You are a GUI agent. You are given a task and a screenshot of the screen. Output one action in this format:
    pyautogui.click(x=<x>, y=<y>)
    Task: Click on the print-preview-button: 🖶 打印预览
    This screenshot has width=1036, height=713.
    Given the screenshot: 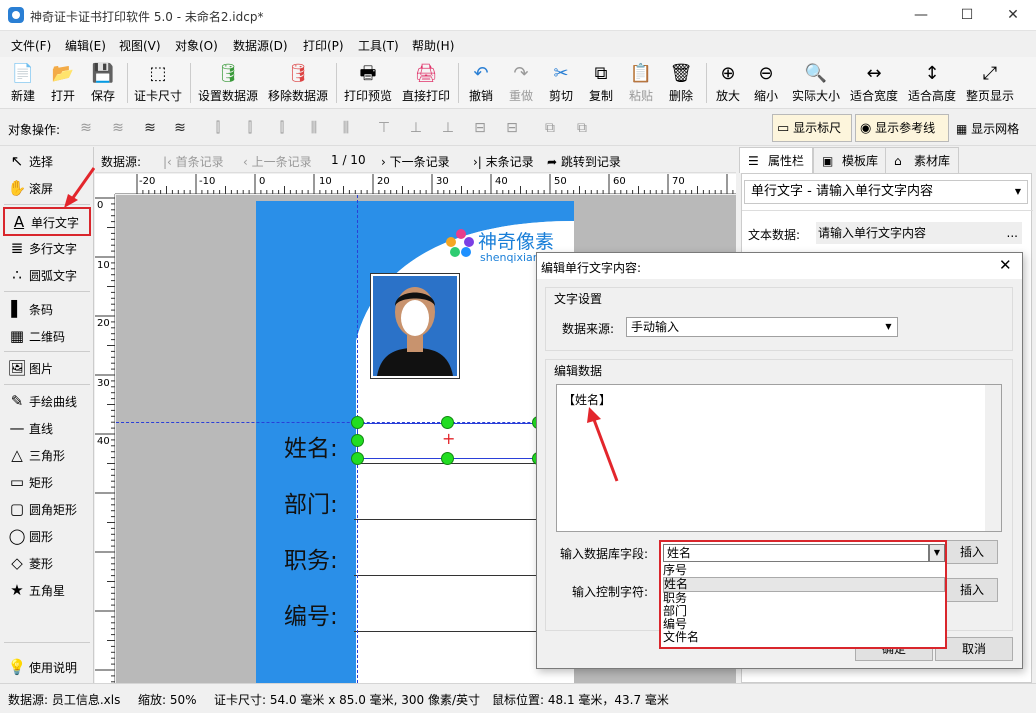 What is the action you would take?
    pyautogui.click(x=368, y=84)
    